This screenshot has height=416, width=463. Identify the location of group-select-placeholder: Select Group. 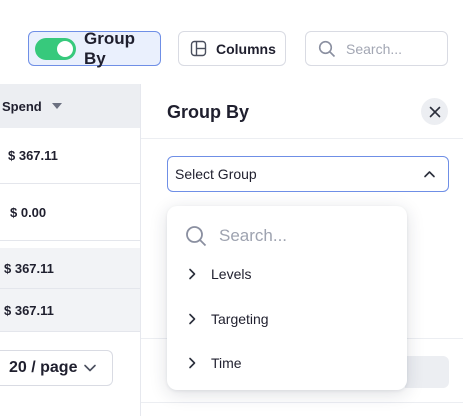
(216, 174).